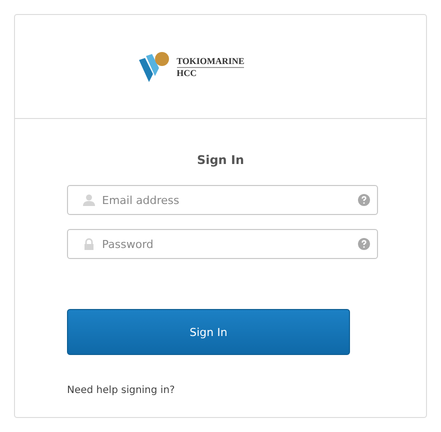 Image resolution: width=441 pixels, height=432 pixels. I want to click on help-link: Need help signing in?, so click(121, 390).